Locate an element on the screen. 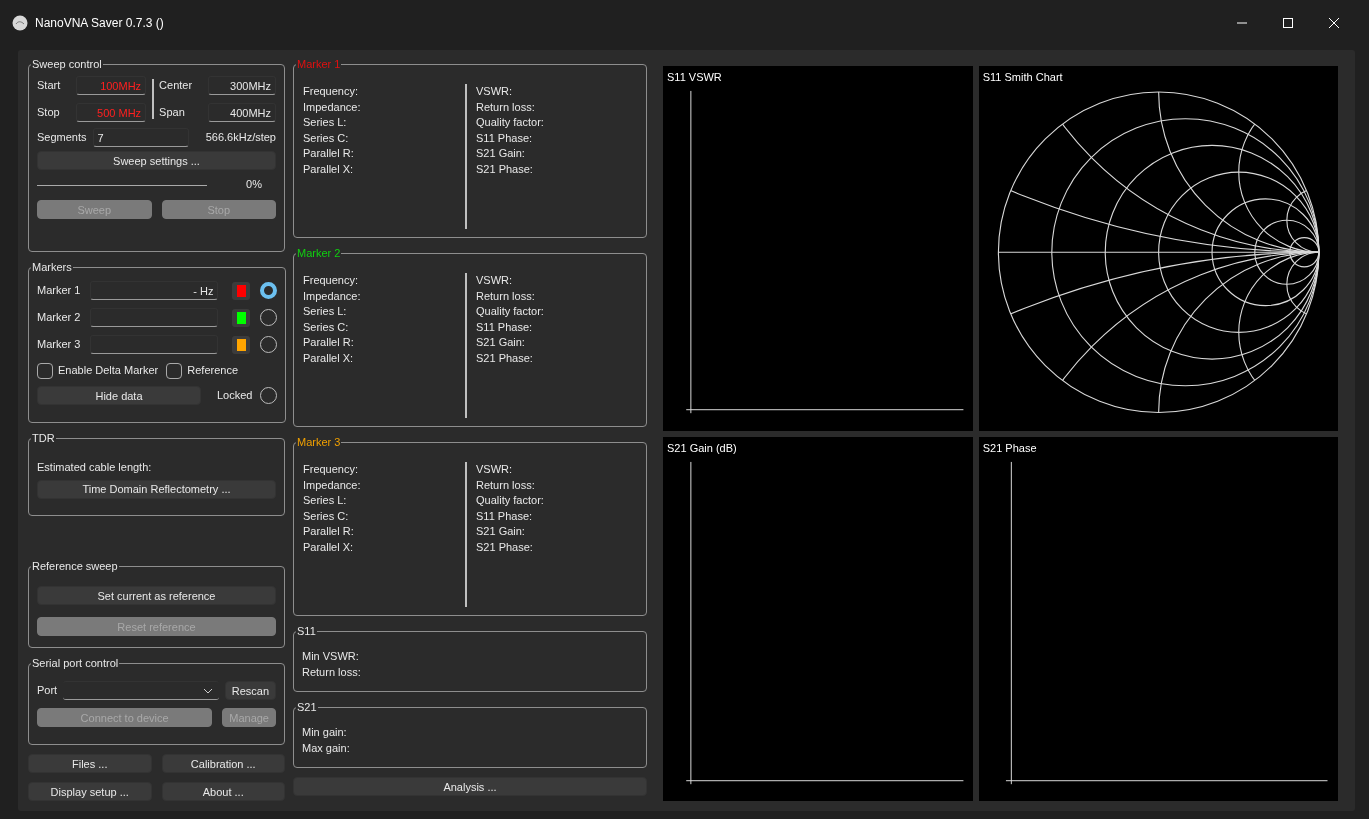 The image size is (1369, 819). field-label: Center is located at coordinates (176, 85).